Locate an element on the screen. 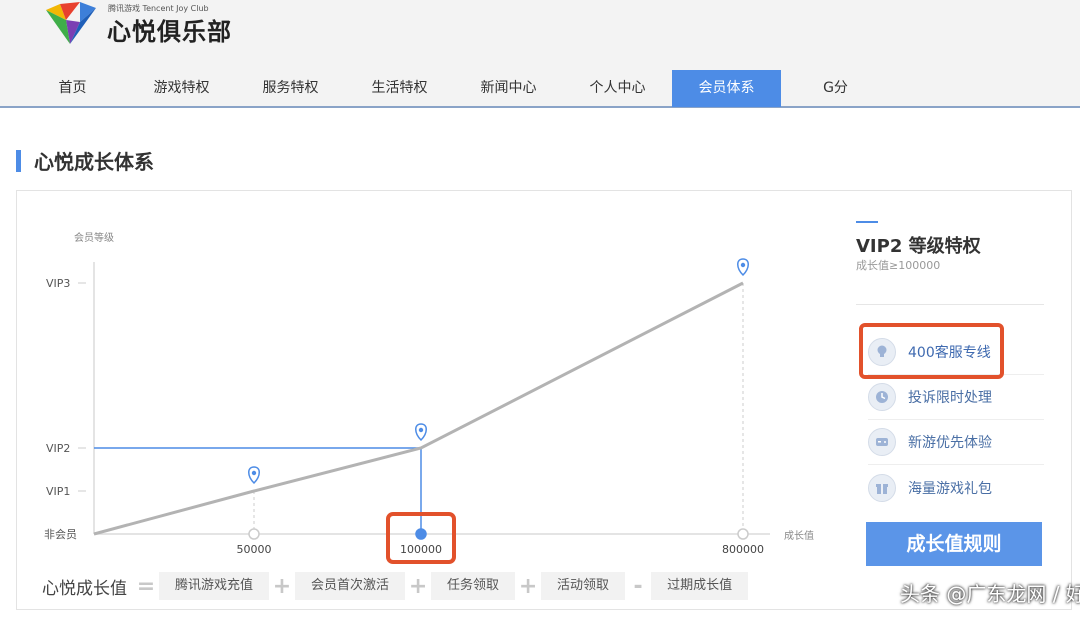 The height and width of the screenshot is (617, 1080). y-tick-label: VIP1 is located at coordinates (58, 491).